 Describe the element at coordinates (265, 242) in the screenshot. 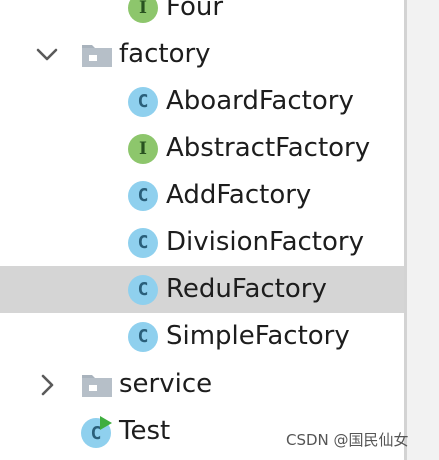

I see `tree-item-label: DivisionFactory` at that location.